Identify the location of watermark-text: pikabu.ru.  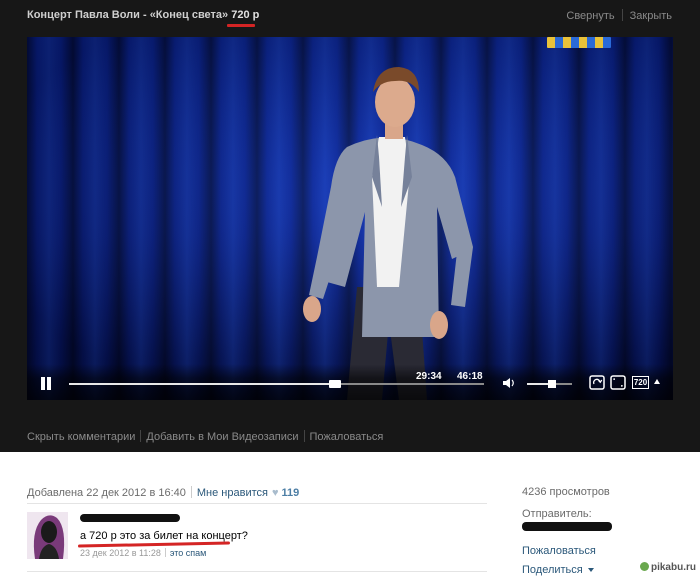
(673, 567).